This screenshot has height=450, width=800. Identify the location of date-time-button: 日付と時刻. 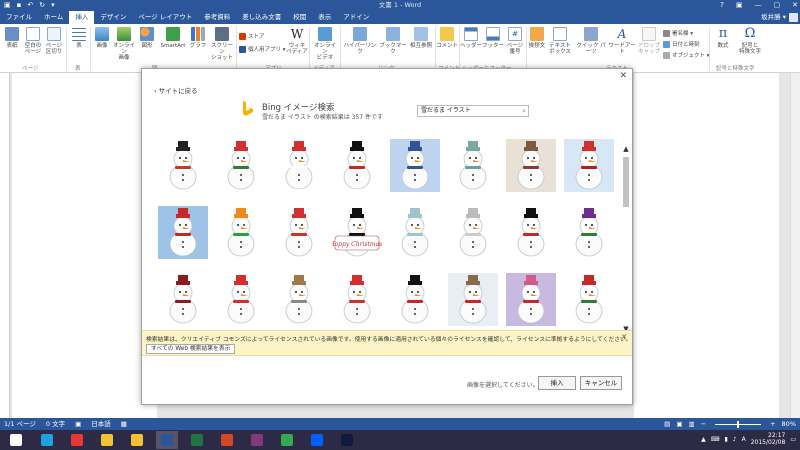
(681, 44).